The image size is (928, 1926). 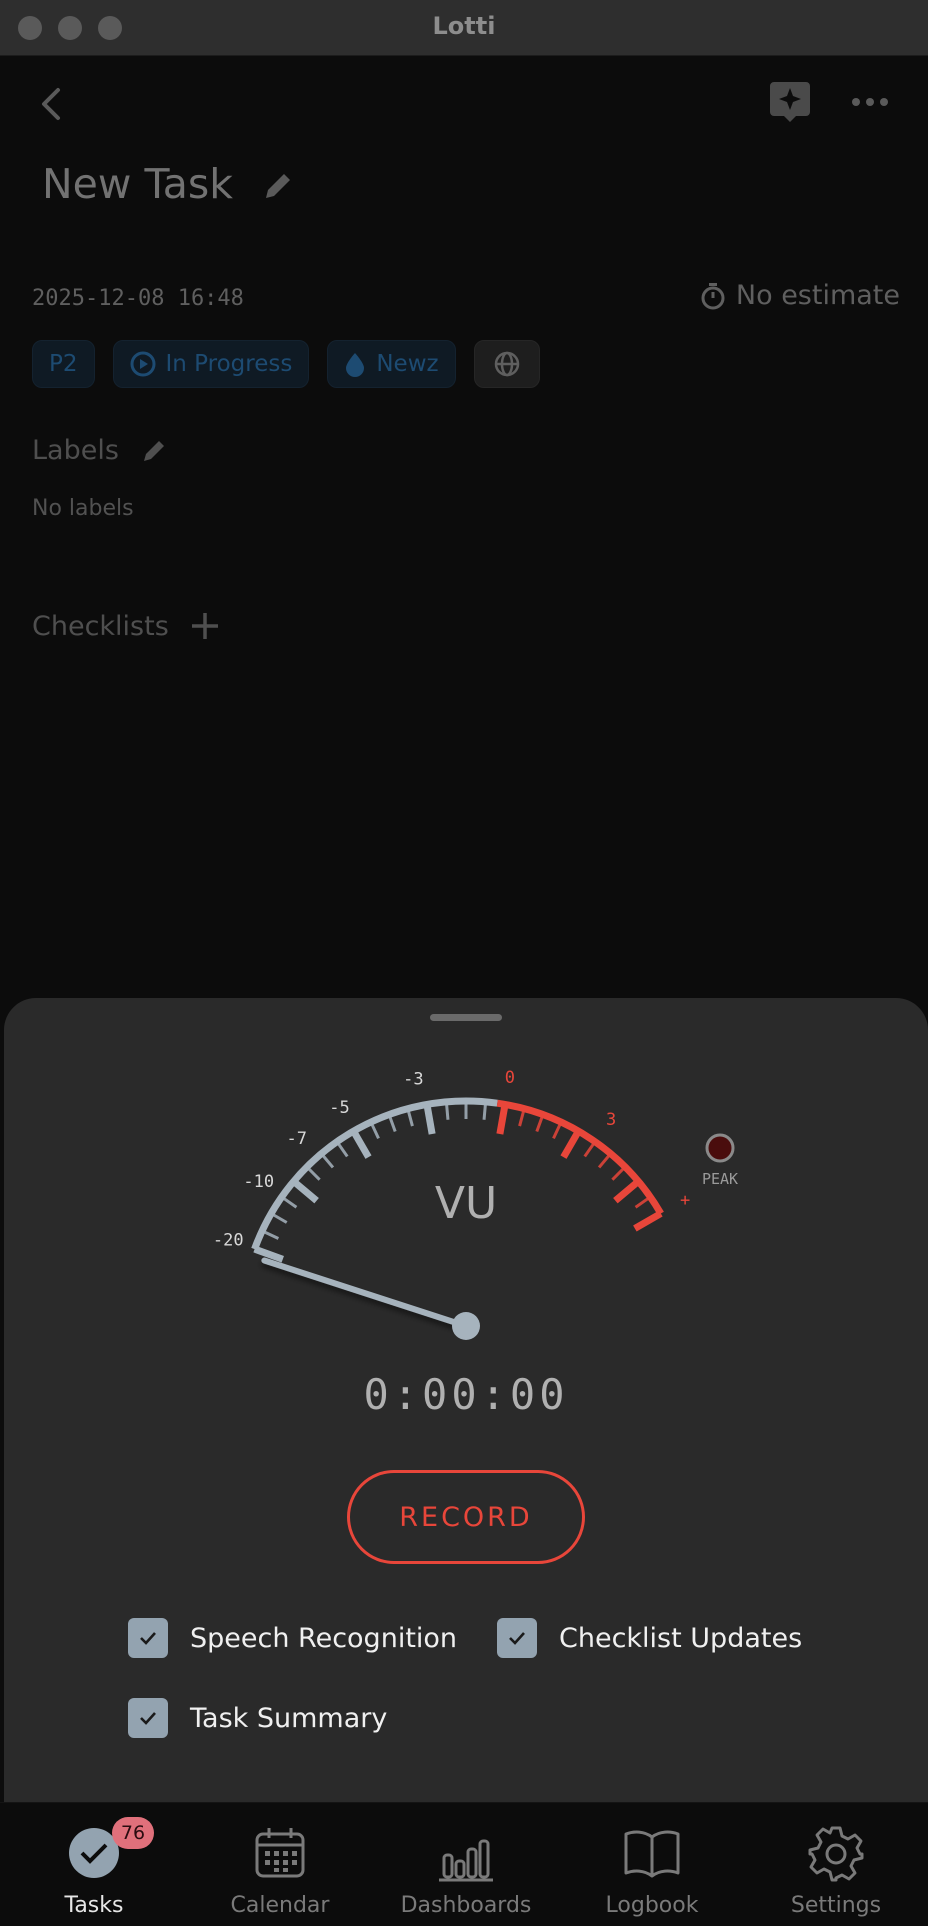 I want to click on timer-icon, so click(x=713, y=295).